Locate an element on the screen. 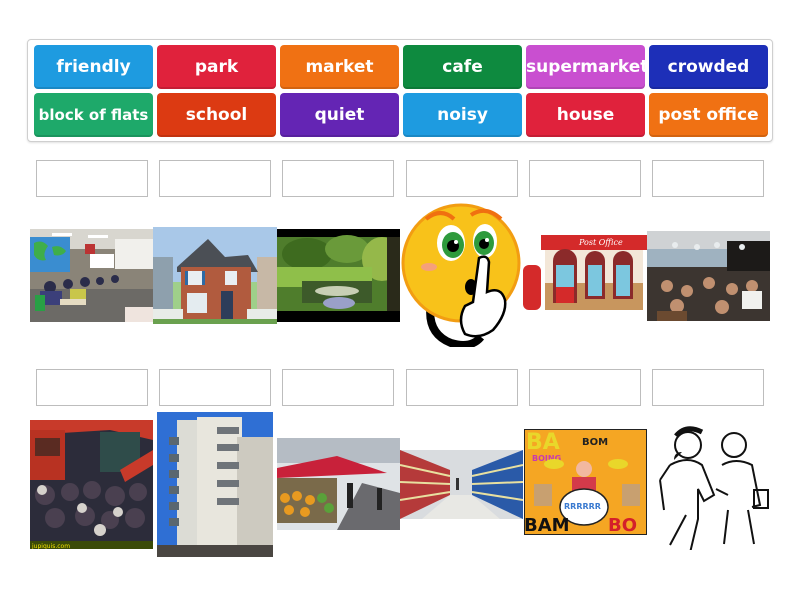  image-house is located at coordinates (215, 275).